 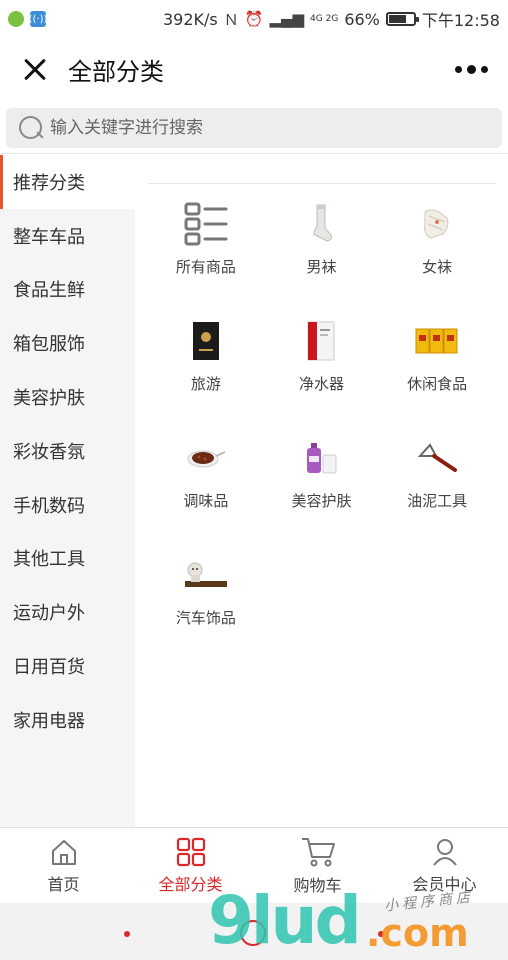 I want to click on category-label: 汽车饰品, so click(x=205, y=618).